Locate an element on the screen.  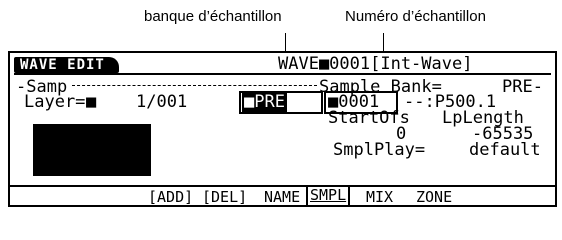
sample-bank-callout: banque d’échantillon is located at coordinates (213, 16).